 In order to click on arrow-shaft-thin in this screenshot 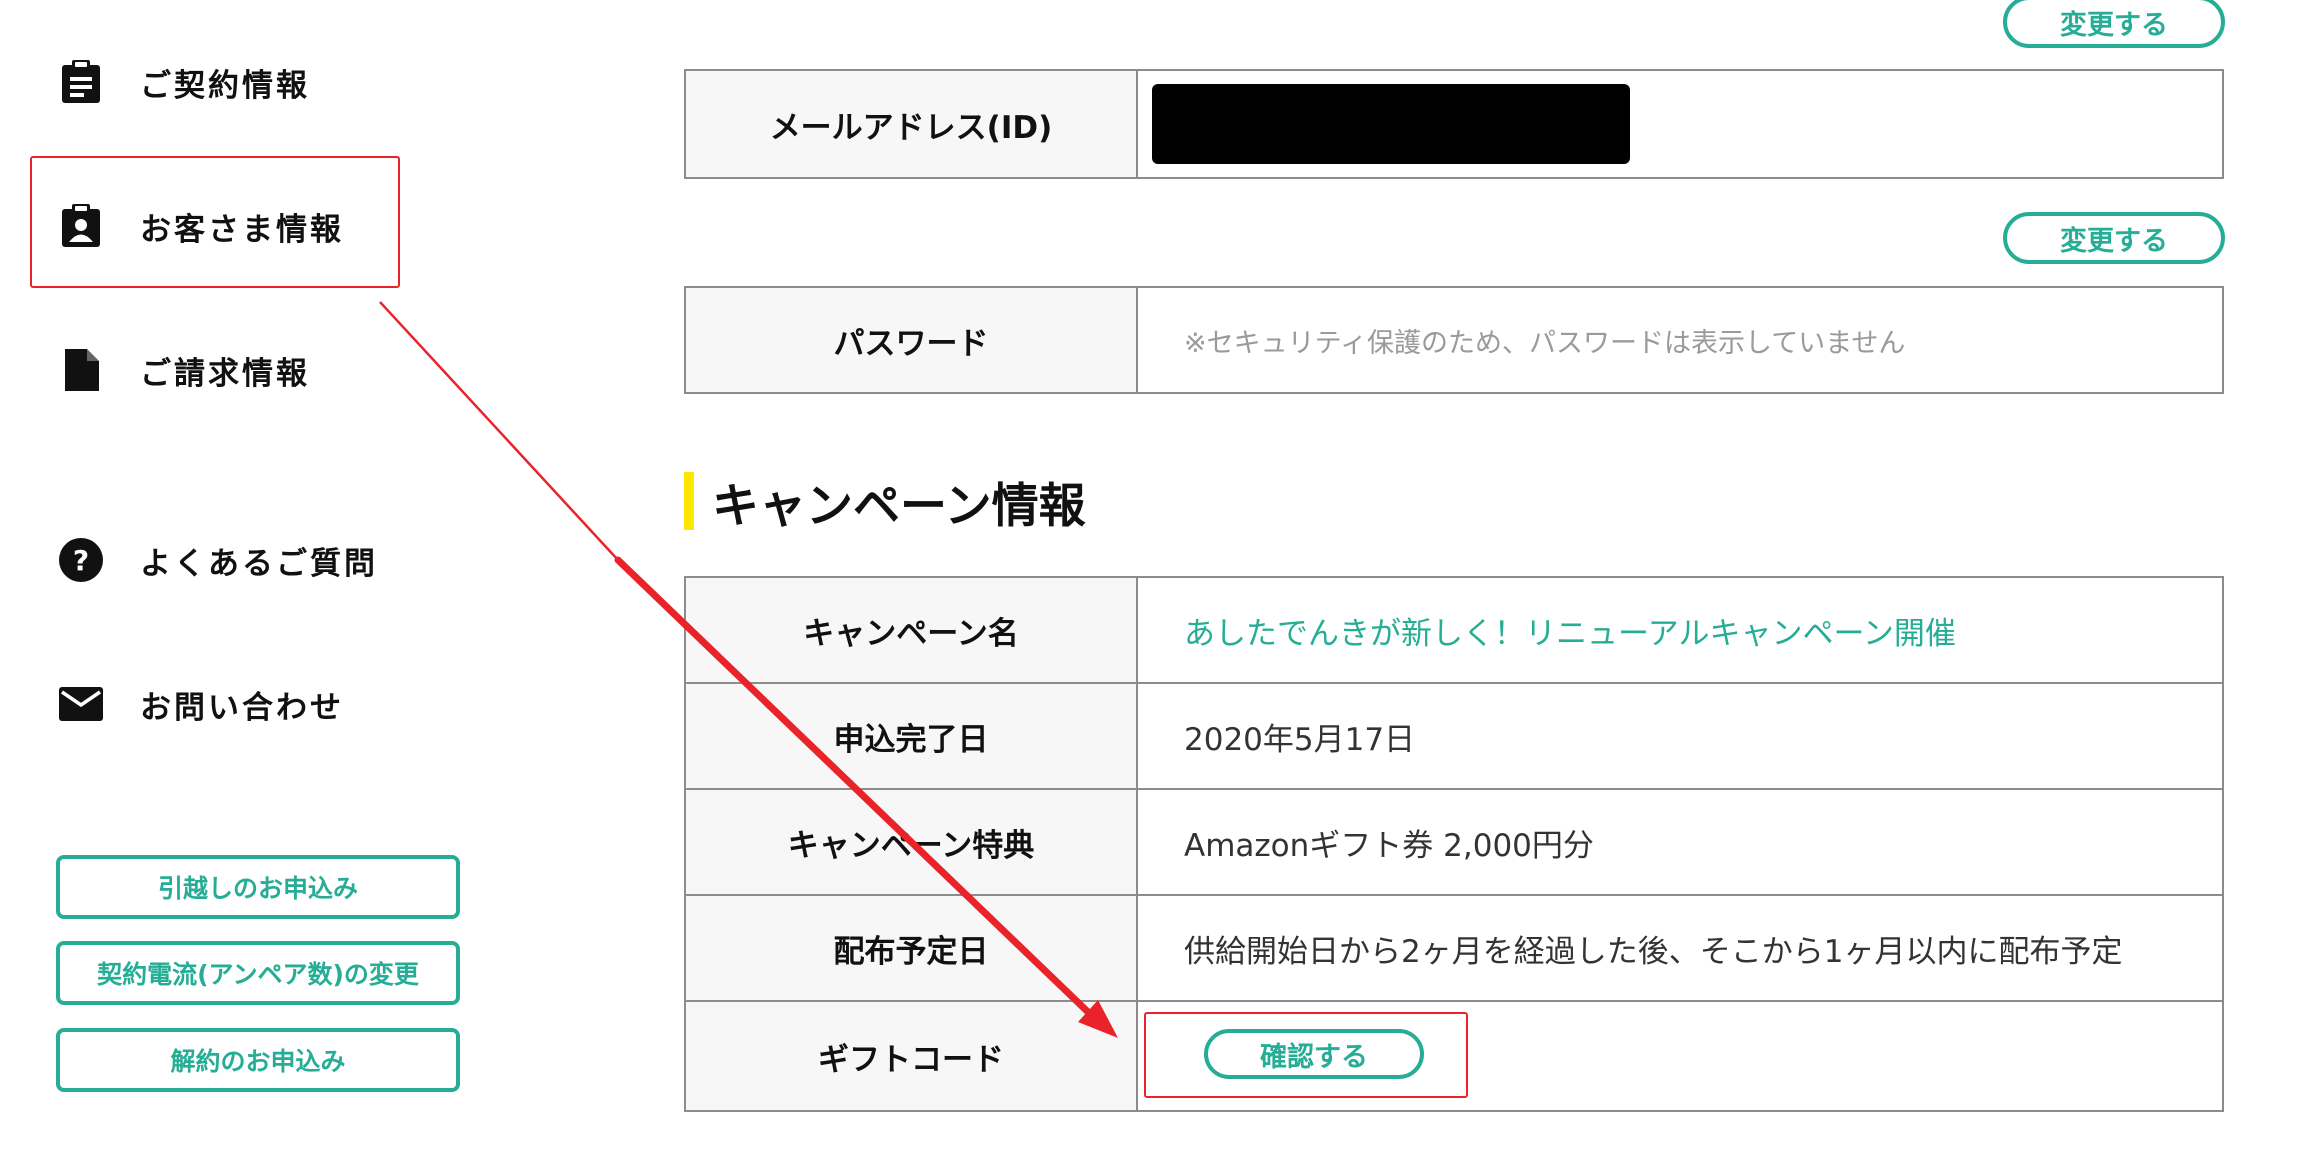, I will do `click(499, 431)`.